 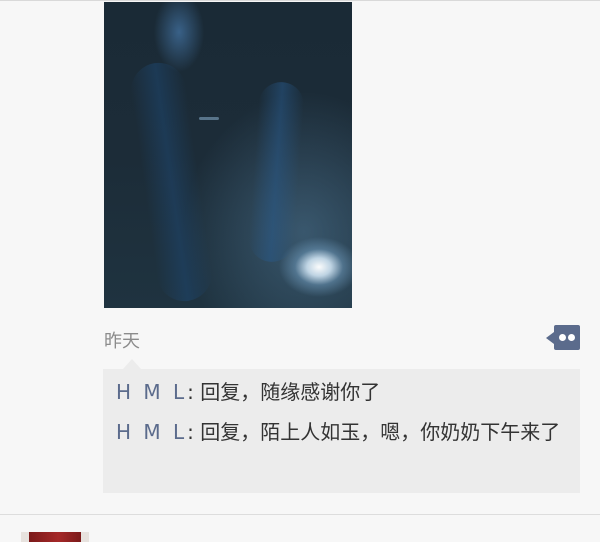 I want to click on comment-item: H M L: 回复，陌上人如玉，嗯，你奶奶下午来了, so click(x=346, y=432).